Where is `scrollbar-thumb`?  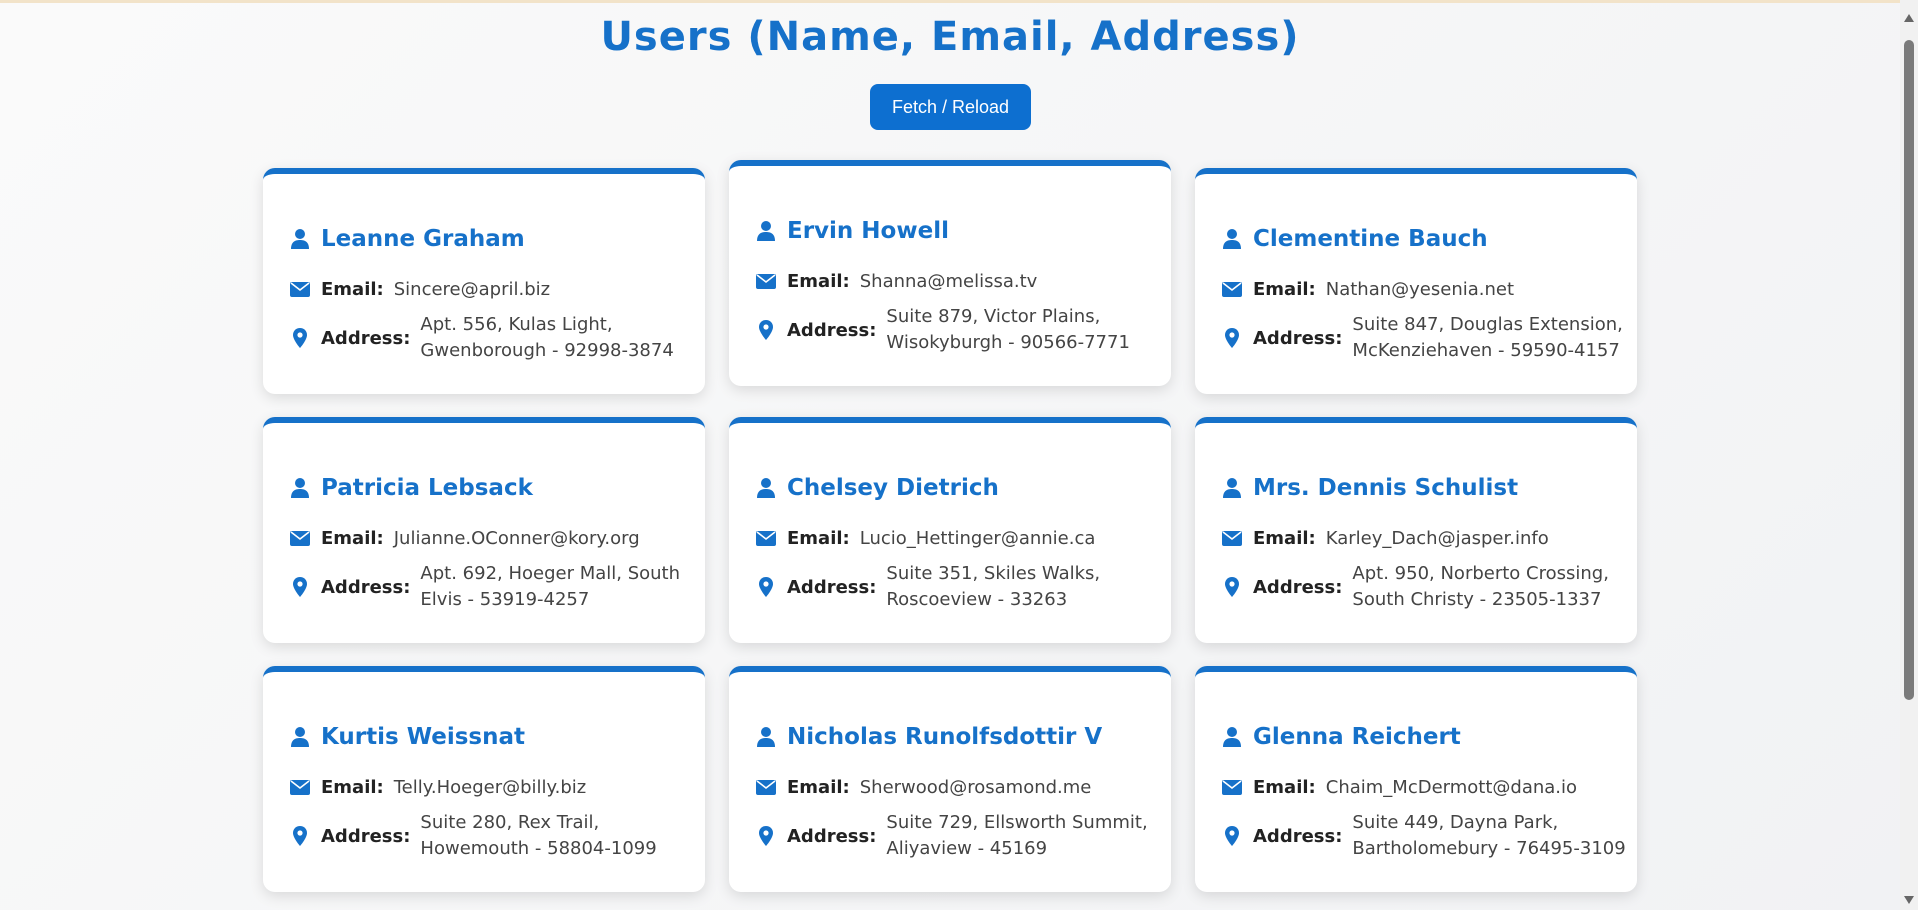 scrollbar-thumb is located at coordinates (1909, 370).